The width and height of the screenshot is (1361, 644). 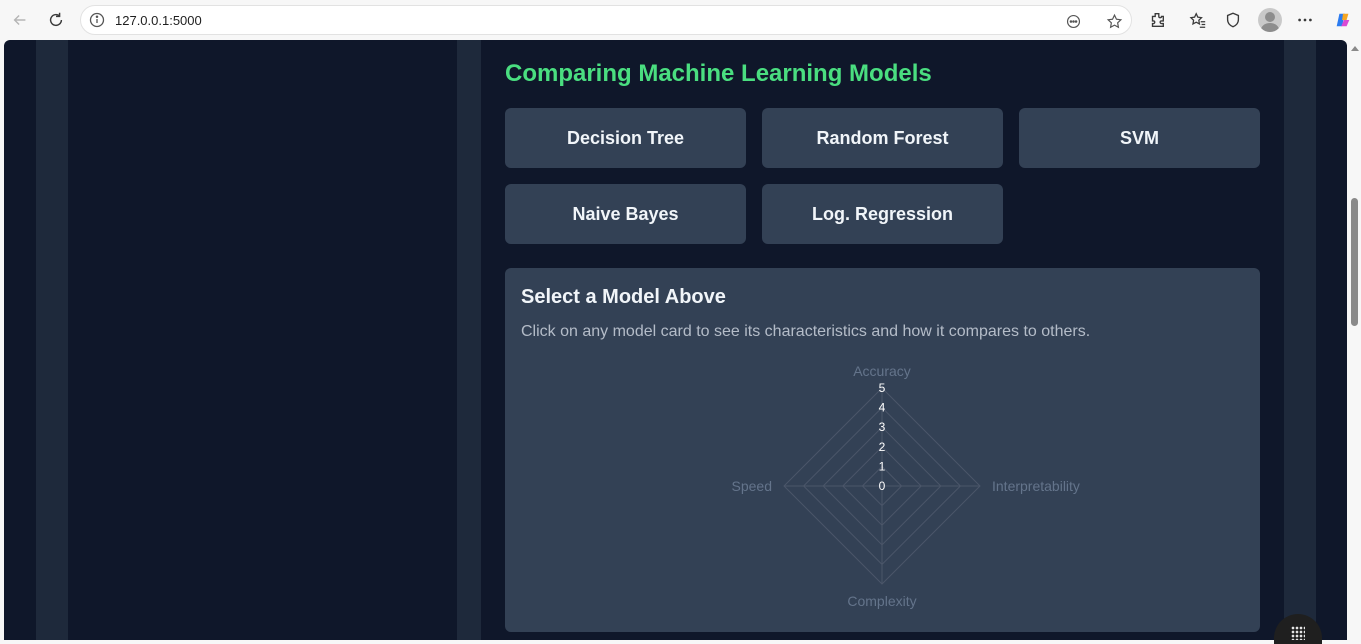 What do you see at coordinates (1139, 138) in the screenshot?
I see `model-card-svm: SVM` at bounding box center [1139, 138].